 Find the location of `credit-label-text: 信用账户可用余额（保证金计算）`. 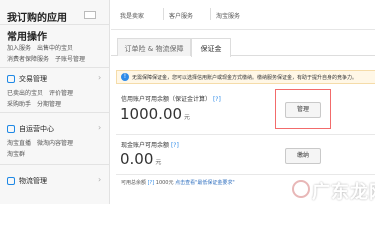

credit-label-text: 信用账户可用余额（保证金计算） is located at coordinates (166, 99).